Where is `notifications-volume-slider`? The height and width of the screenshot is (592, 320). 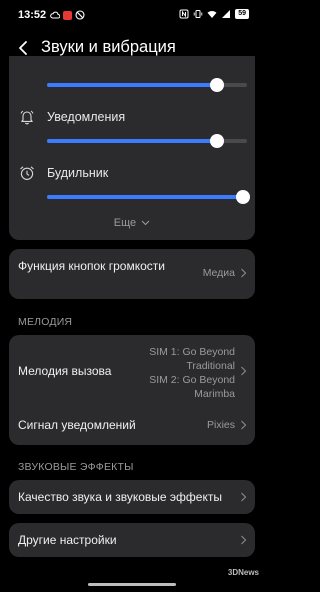
notifications-volume-slider is located at coordinates (147, 141).